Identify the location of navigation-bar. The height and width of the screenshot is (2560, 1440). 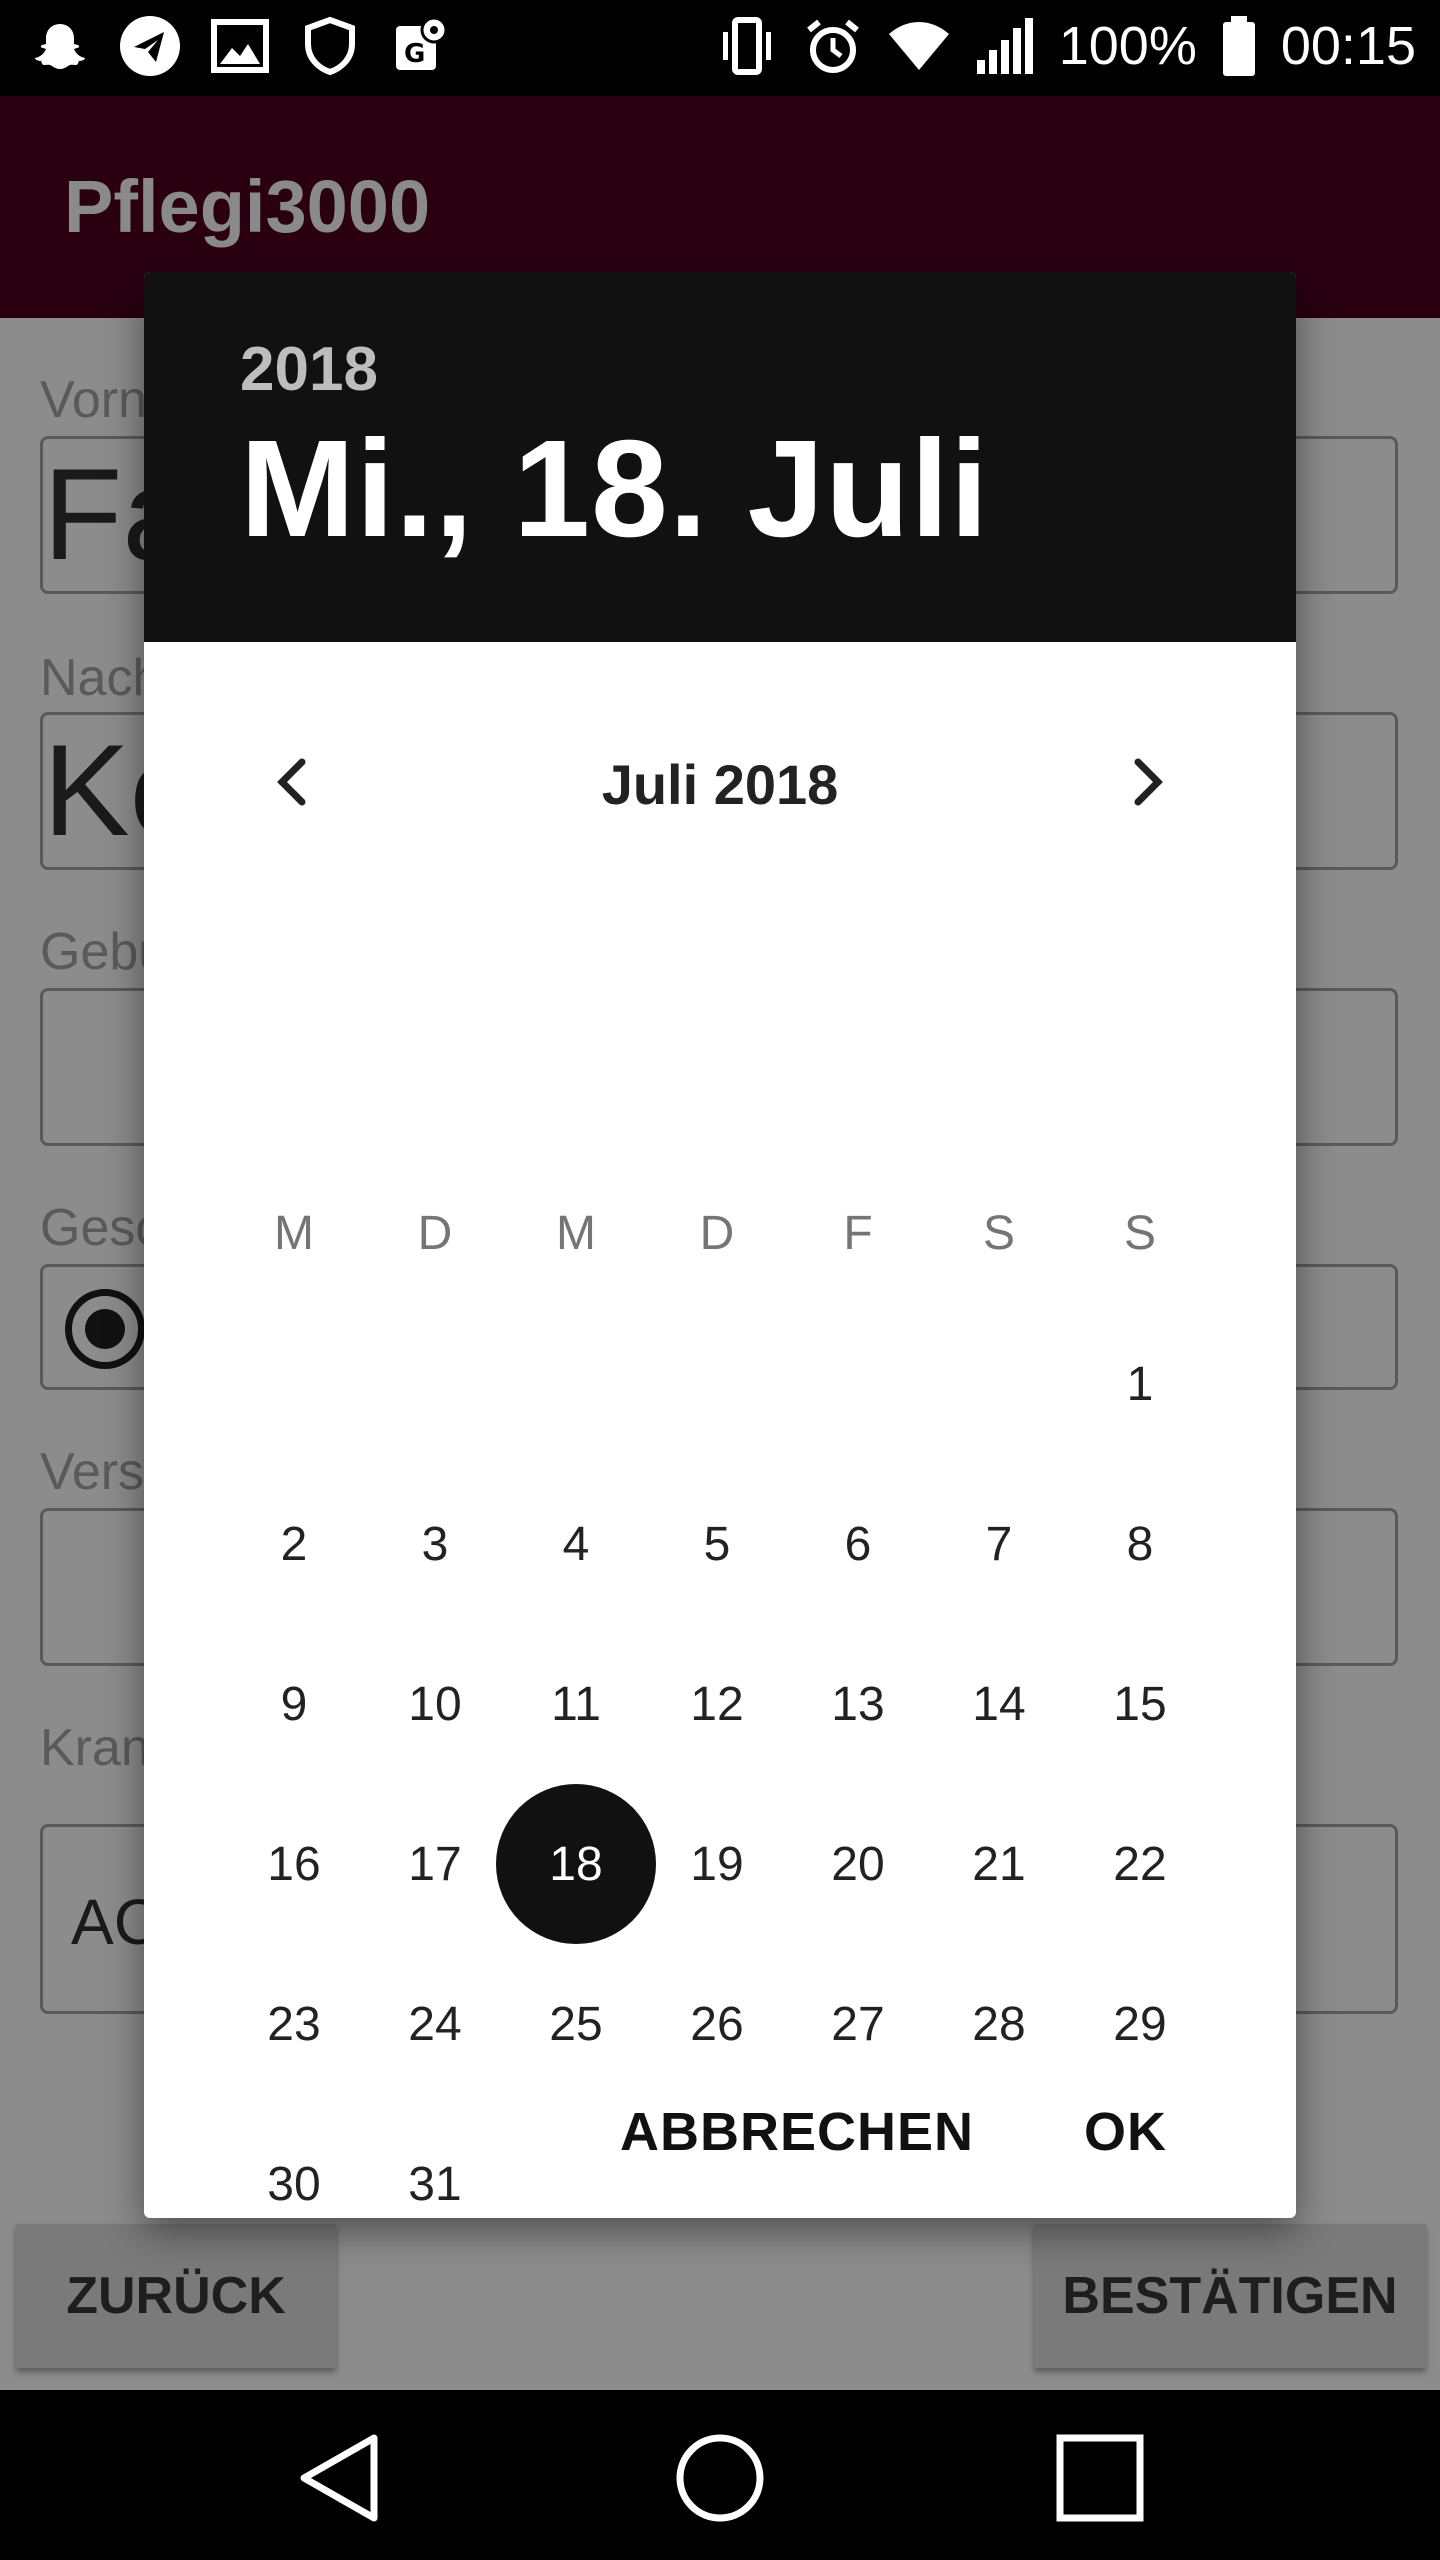
(720, 2475).